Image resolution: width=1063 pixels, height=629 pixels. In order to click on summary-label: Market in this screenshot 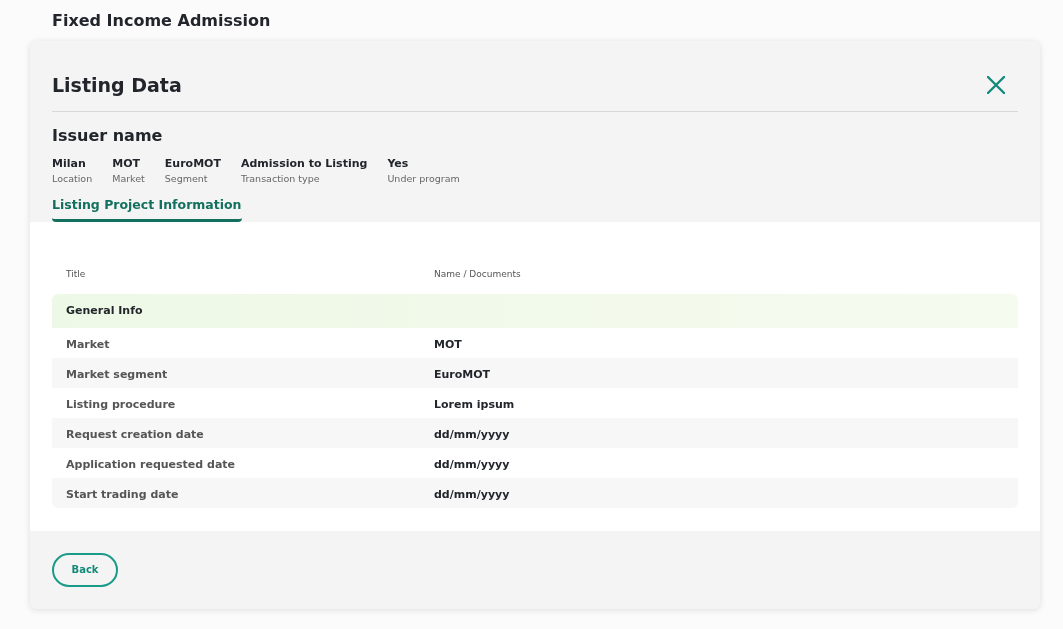, I will do `click(128, 179)`.